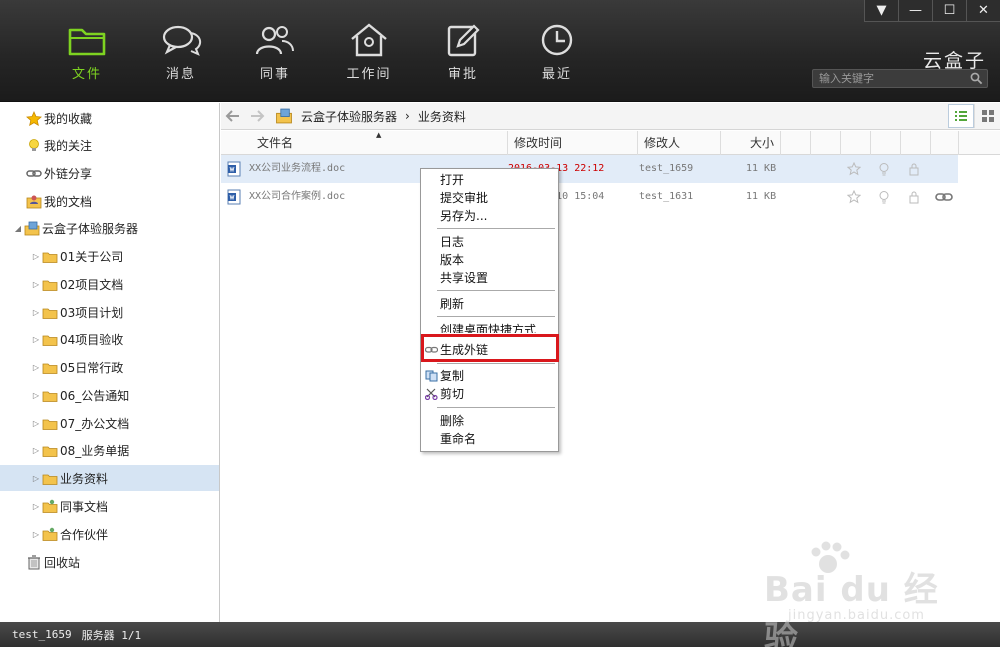 This screenshot has height=647, width=1000. What do you see at coordinates (856, 143) in the screenshot?
I see `column-header-follow` at bounding box center [856, 143].